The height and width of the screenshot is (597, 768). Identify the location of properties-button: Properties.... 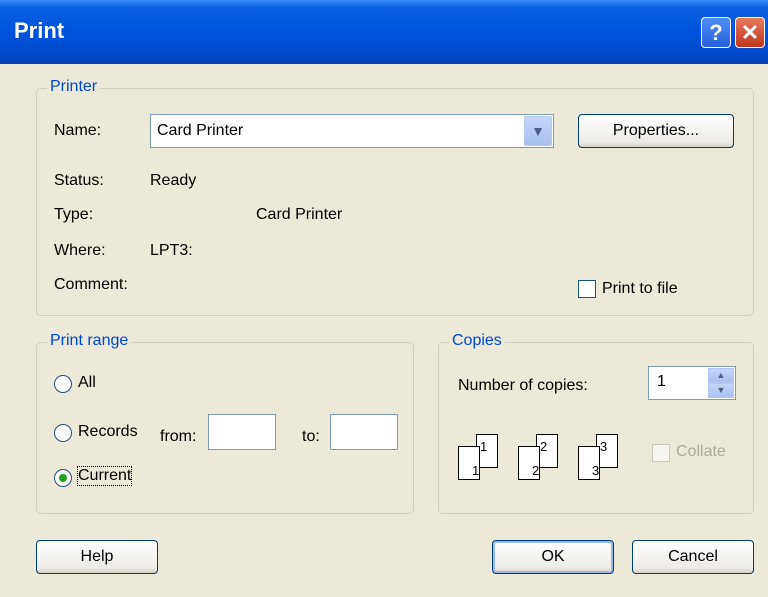
(656, 131).